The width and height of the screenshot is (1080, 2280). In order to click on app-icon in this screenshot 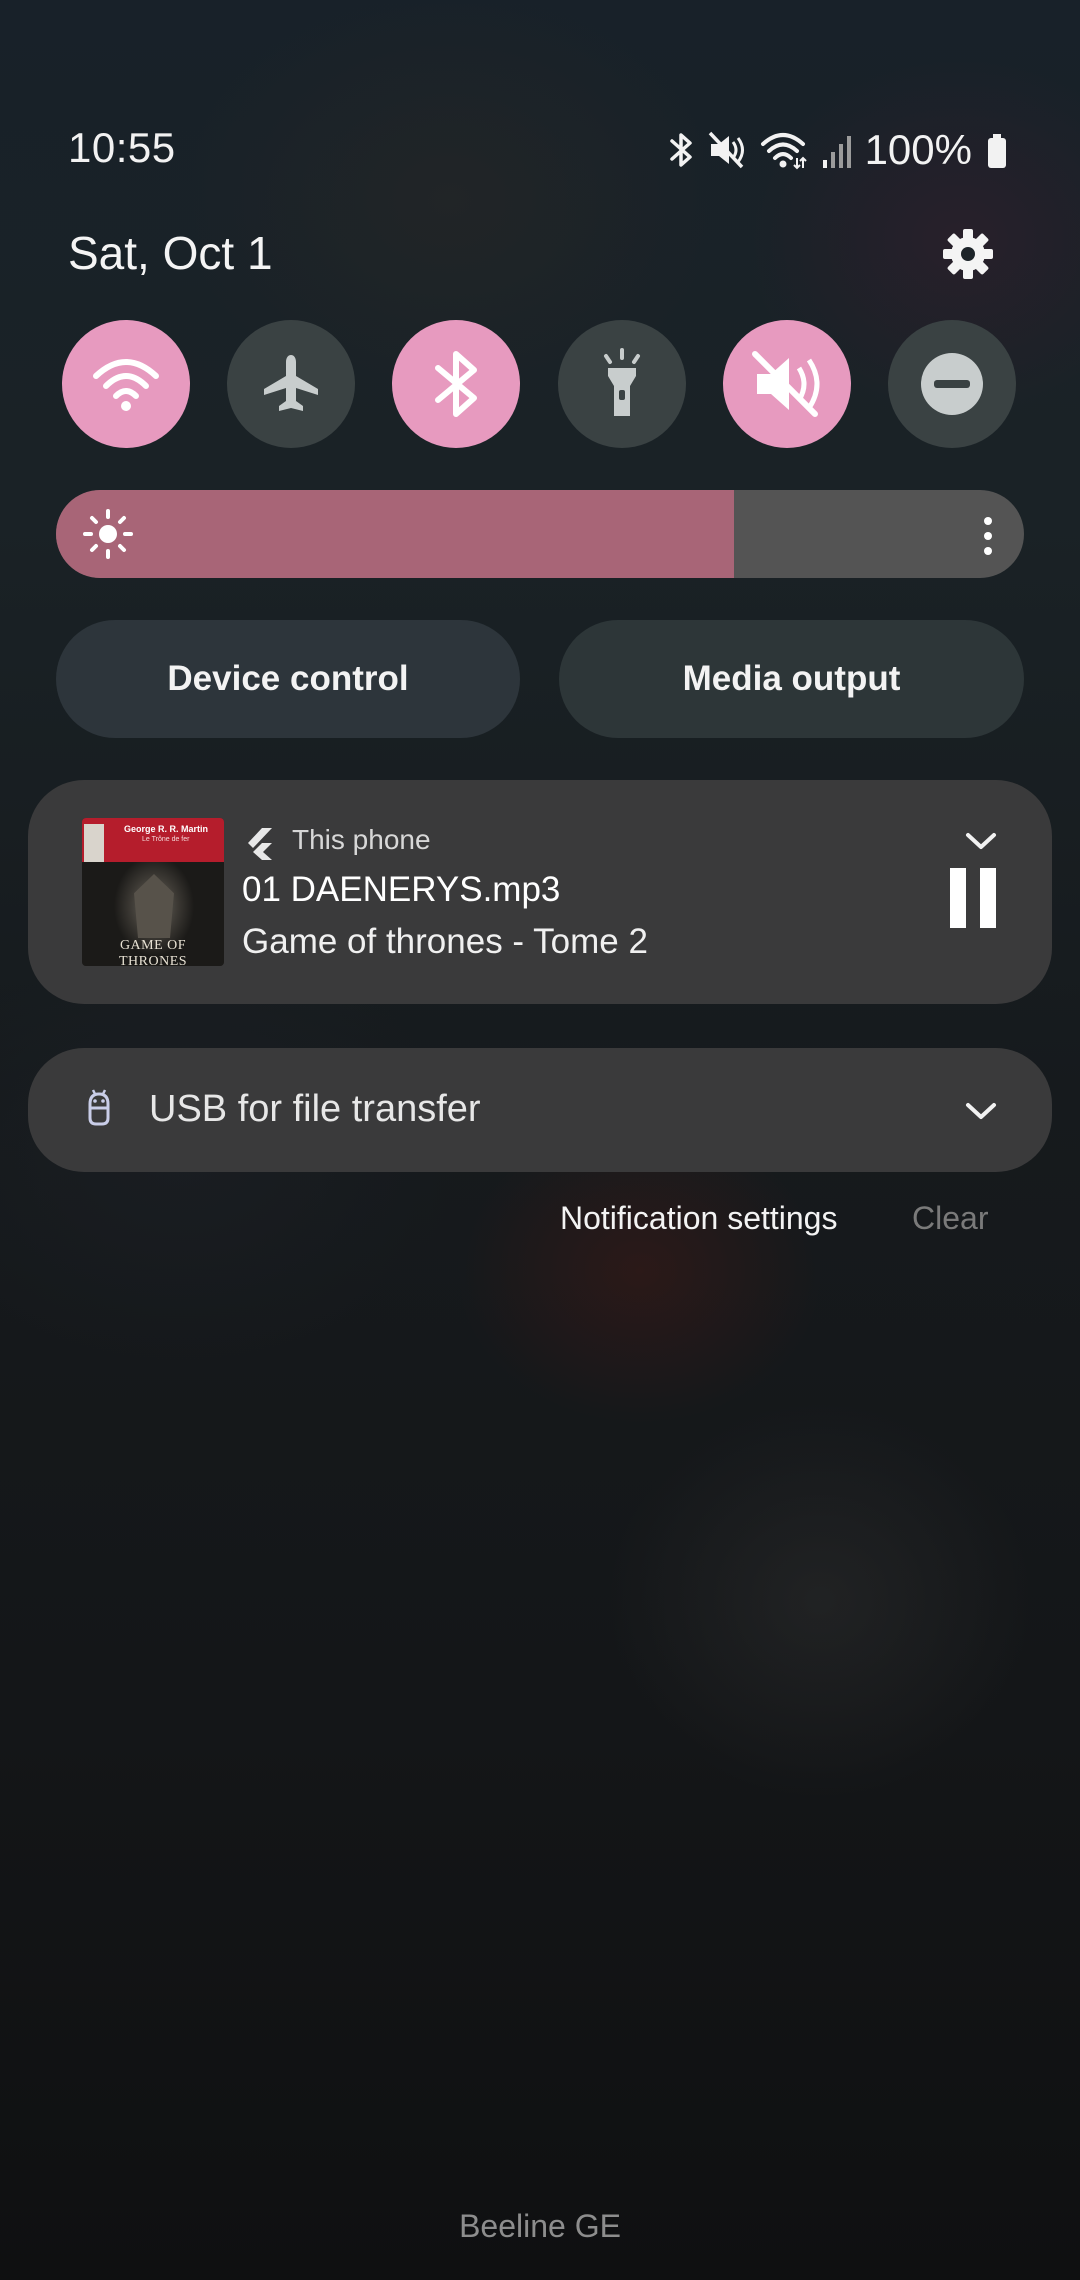, I will do `click(260, 844)`.